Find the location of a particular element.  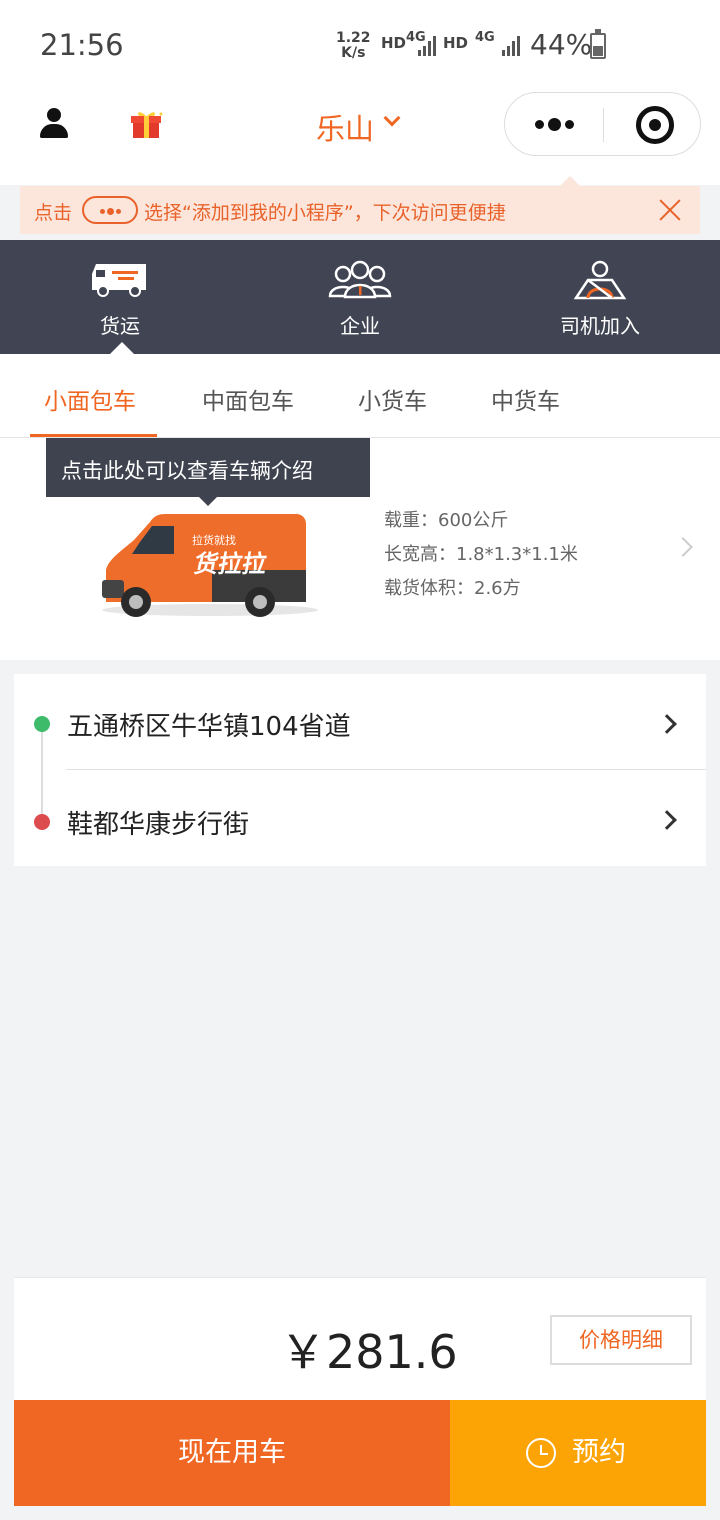

nav-item-enterprise: 企业 is located at coordinates (360, 297).